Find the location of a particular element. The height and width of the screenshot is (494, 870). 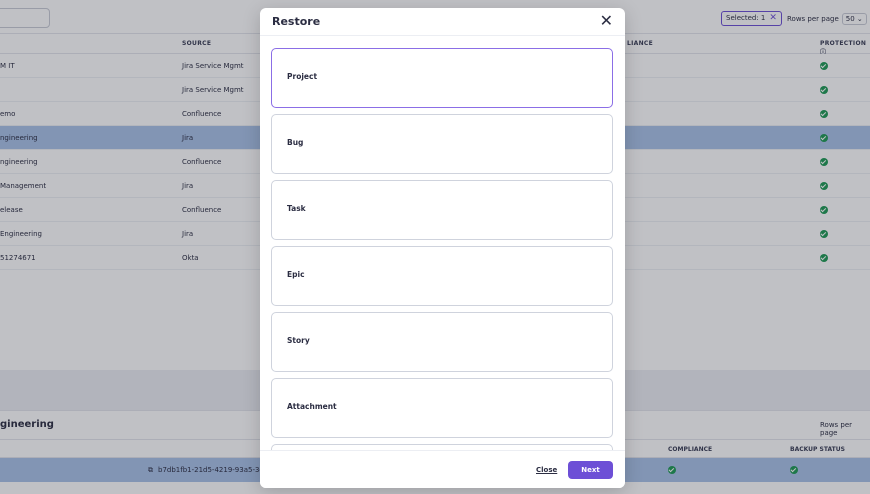

option-story: Story is located at coordinates (442, 342).